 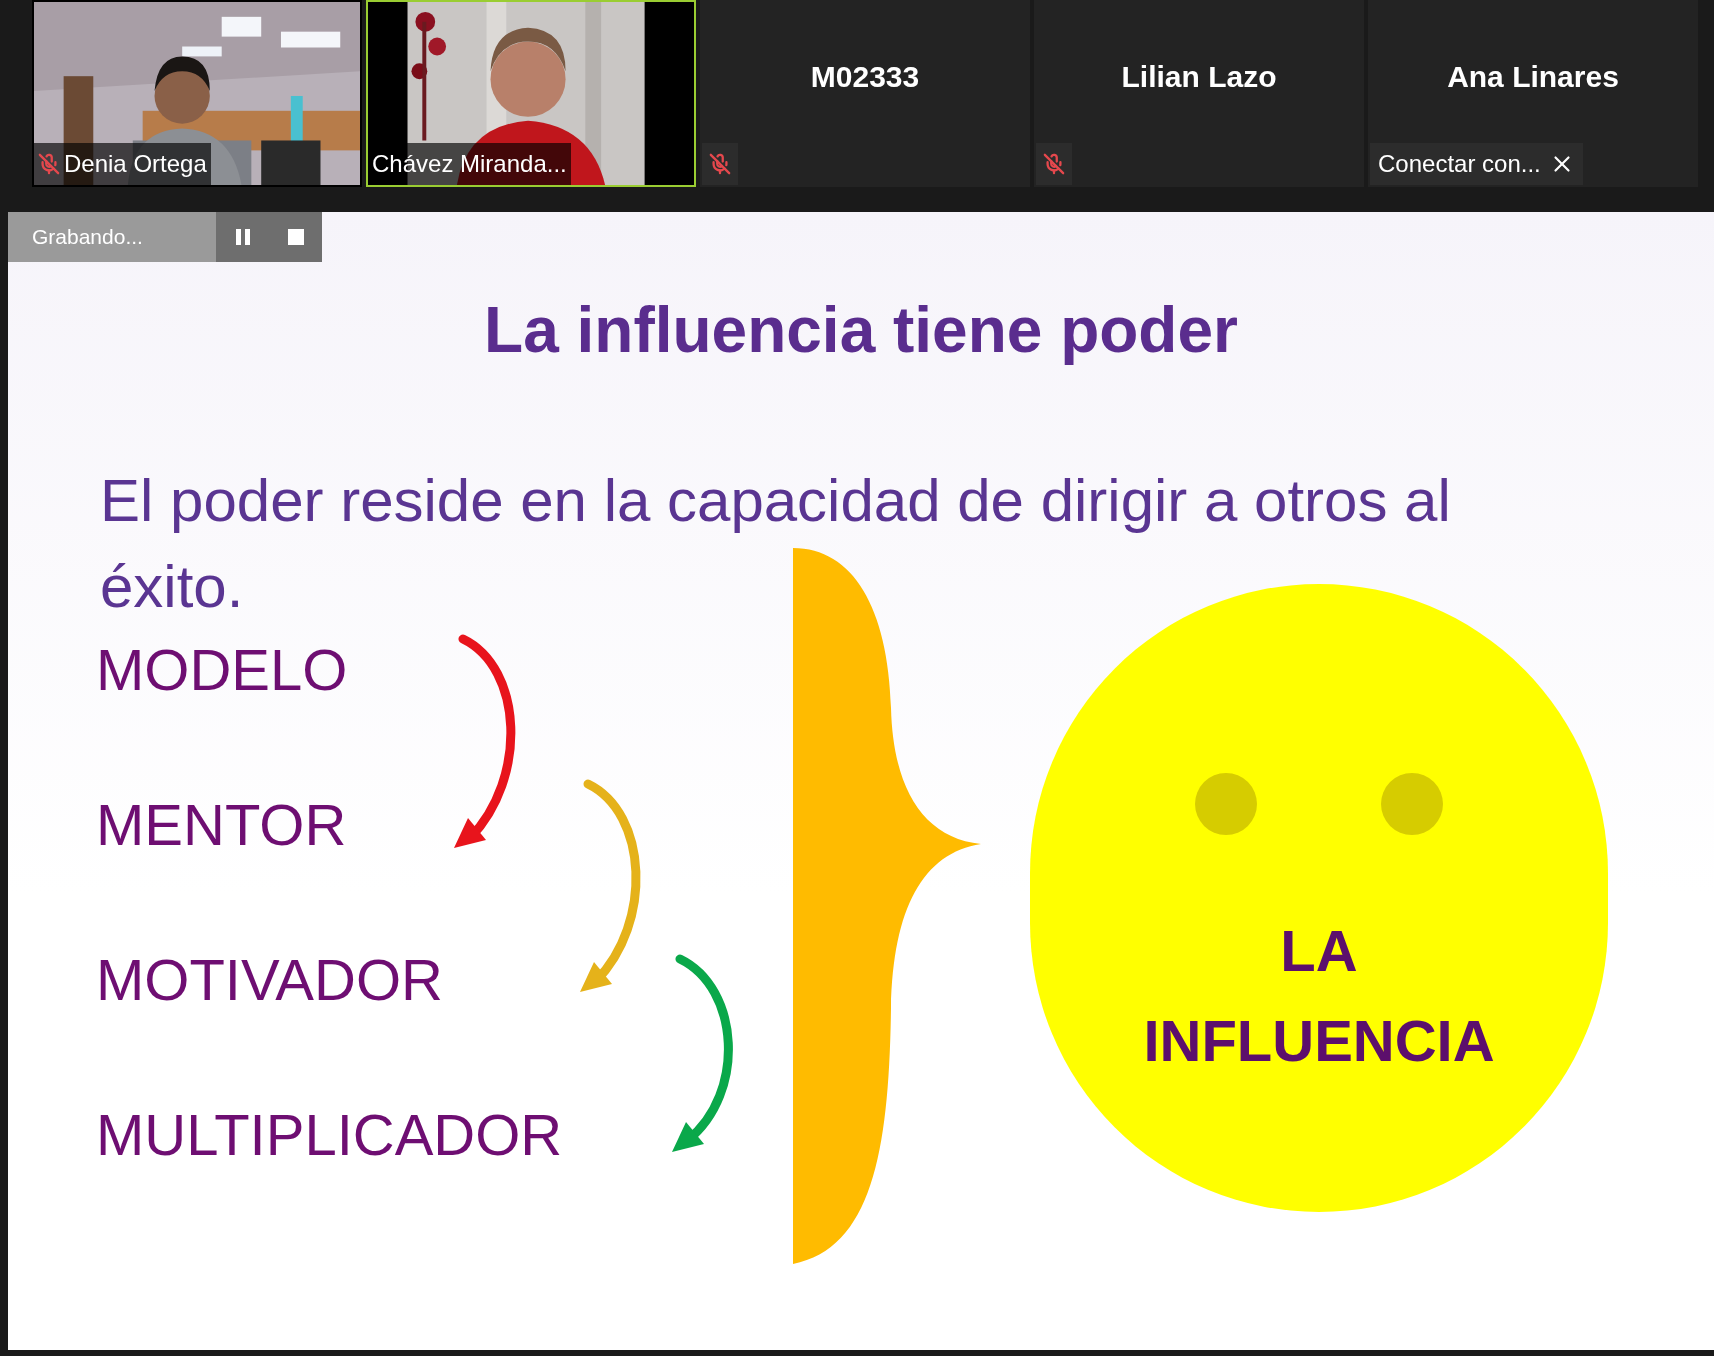 I want to click on participant-name: Ana Linares, so click(x=1533, y=77).